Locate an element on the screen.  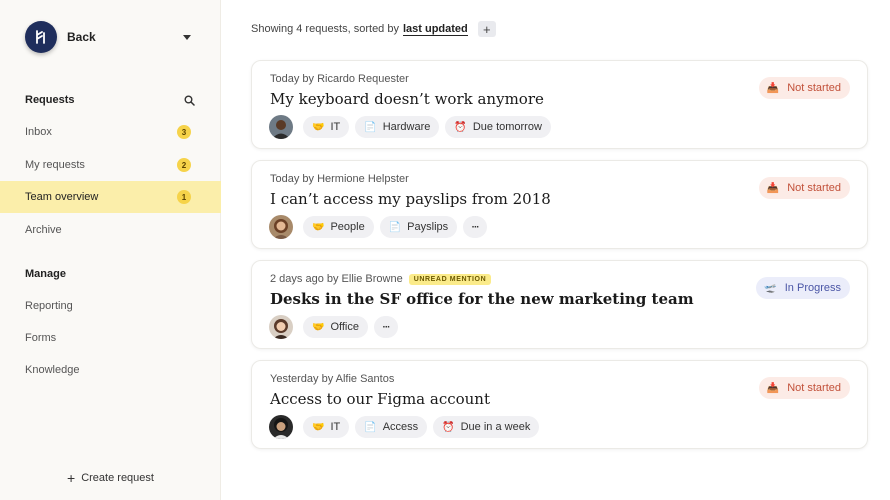
requests-section-label: Requests is located at coordinates (50, 100).